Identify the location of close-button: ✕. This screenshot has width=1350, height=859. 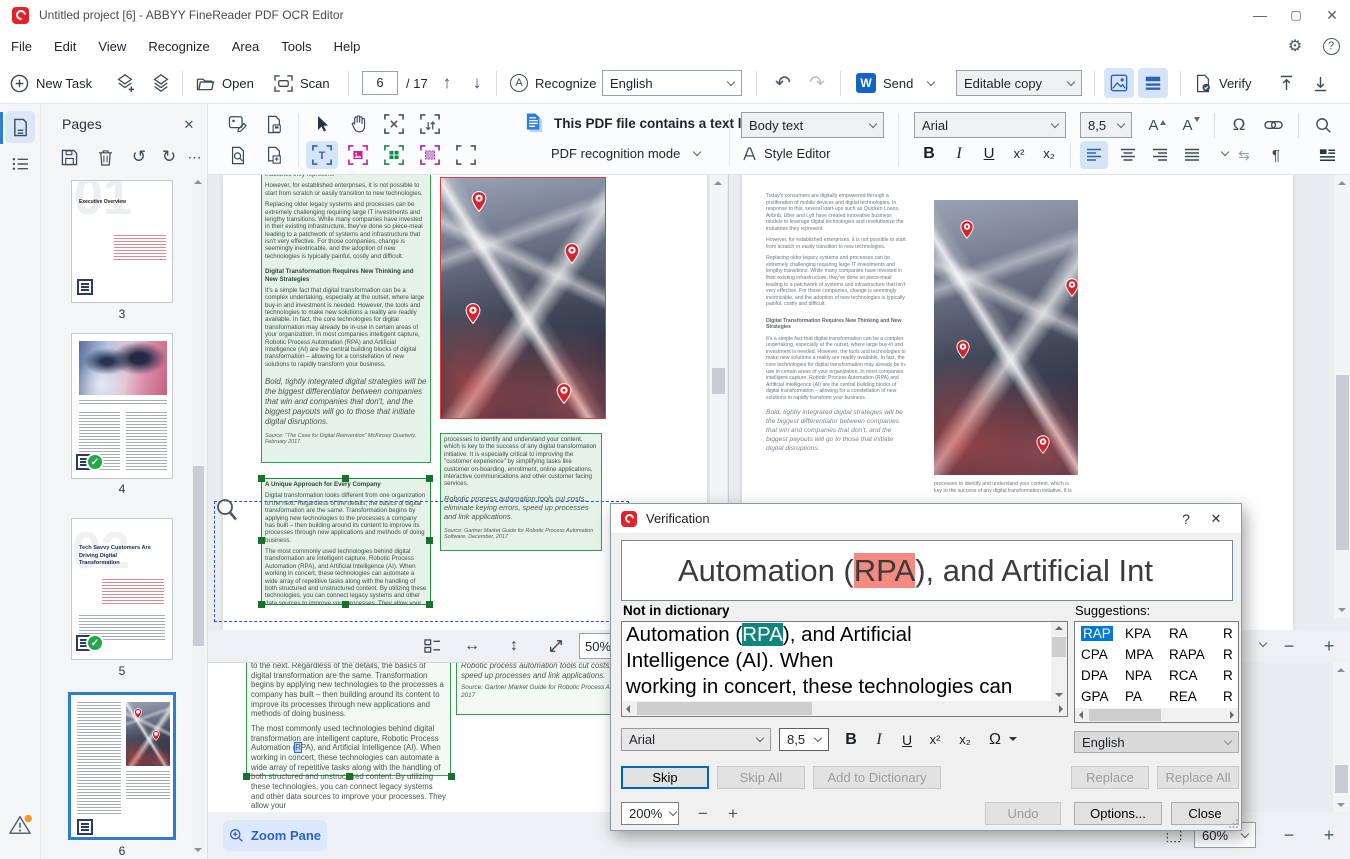
(1332, 15).